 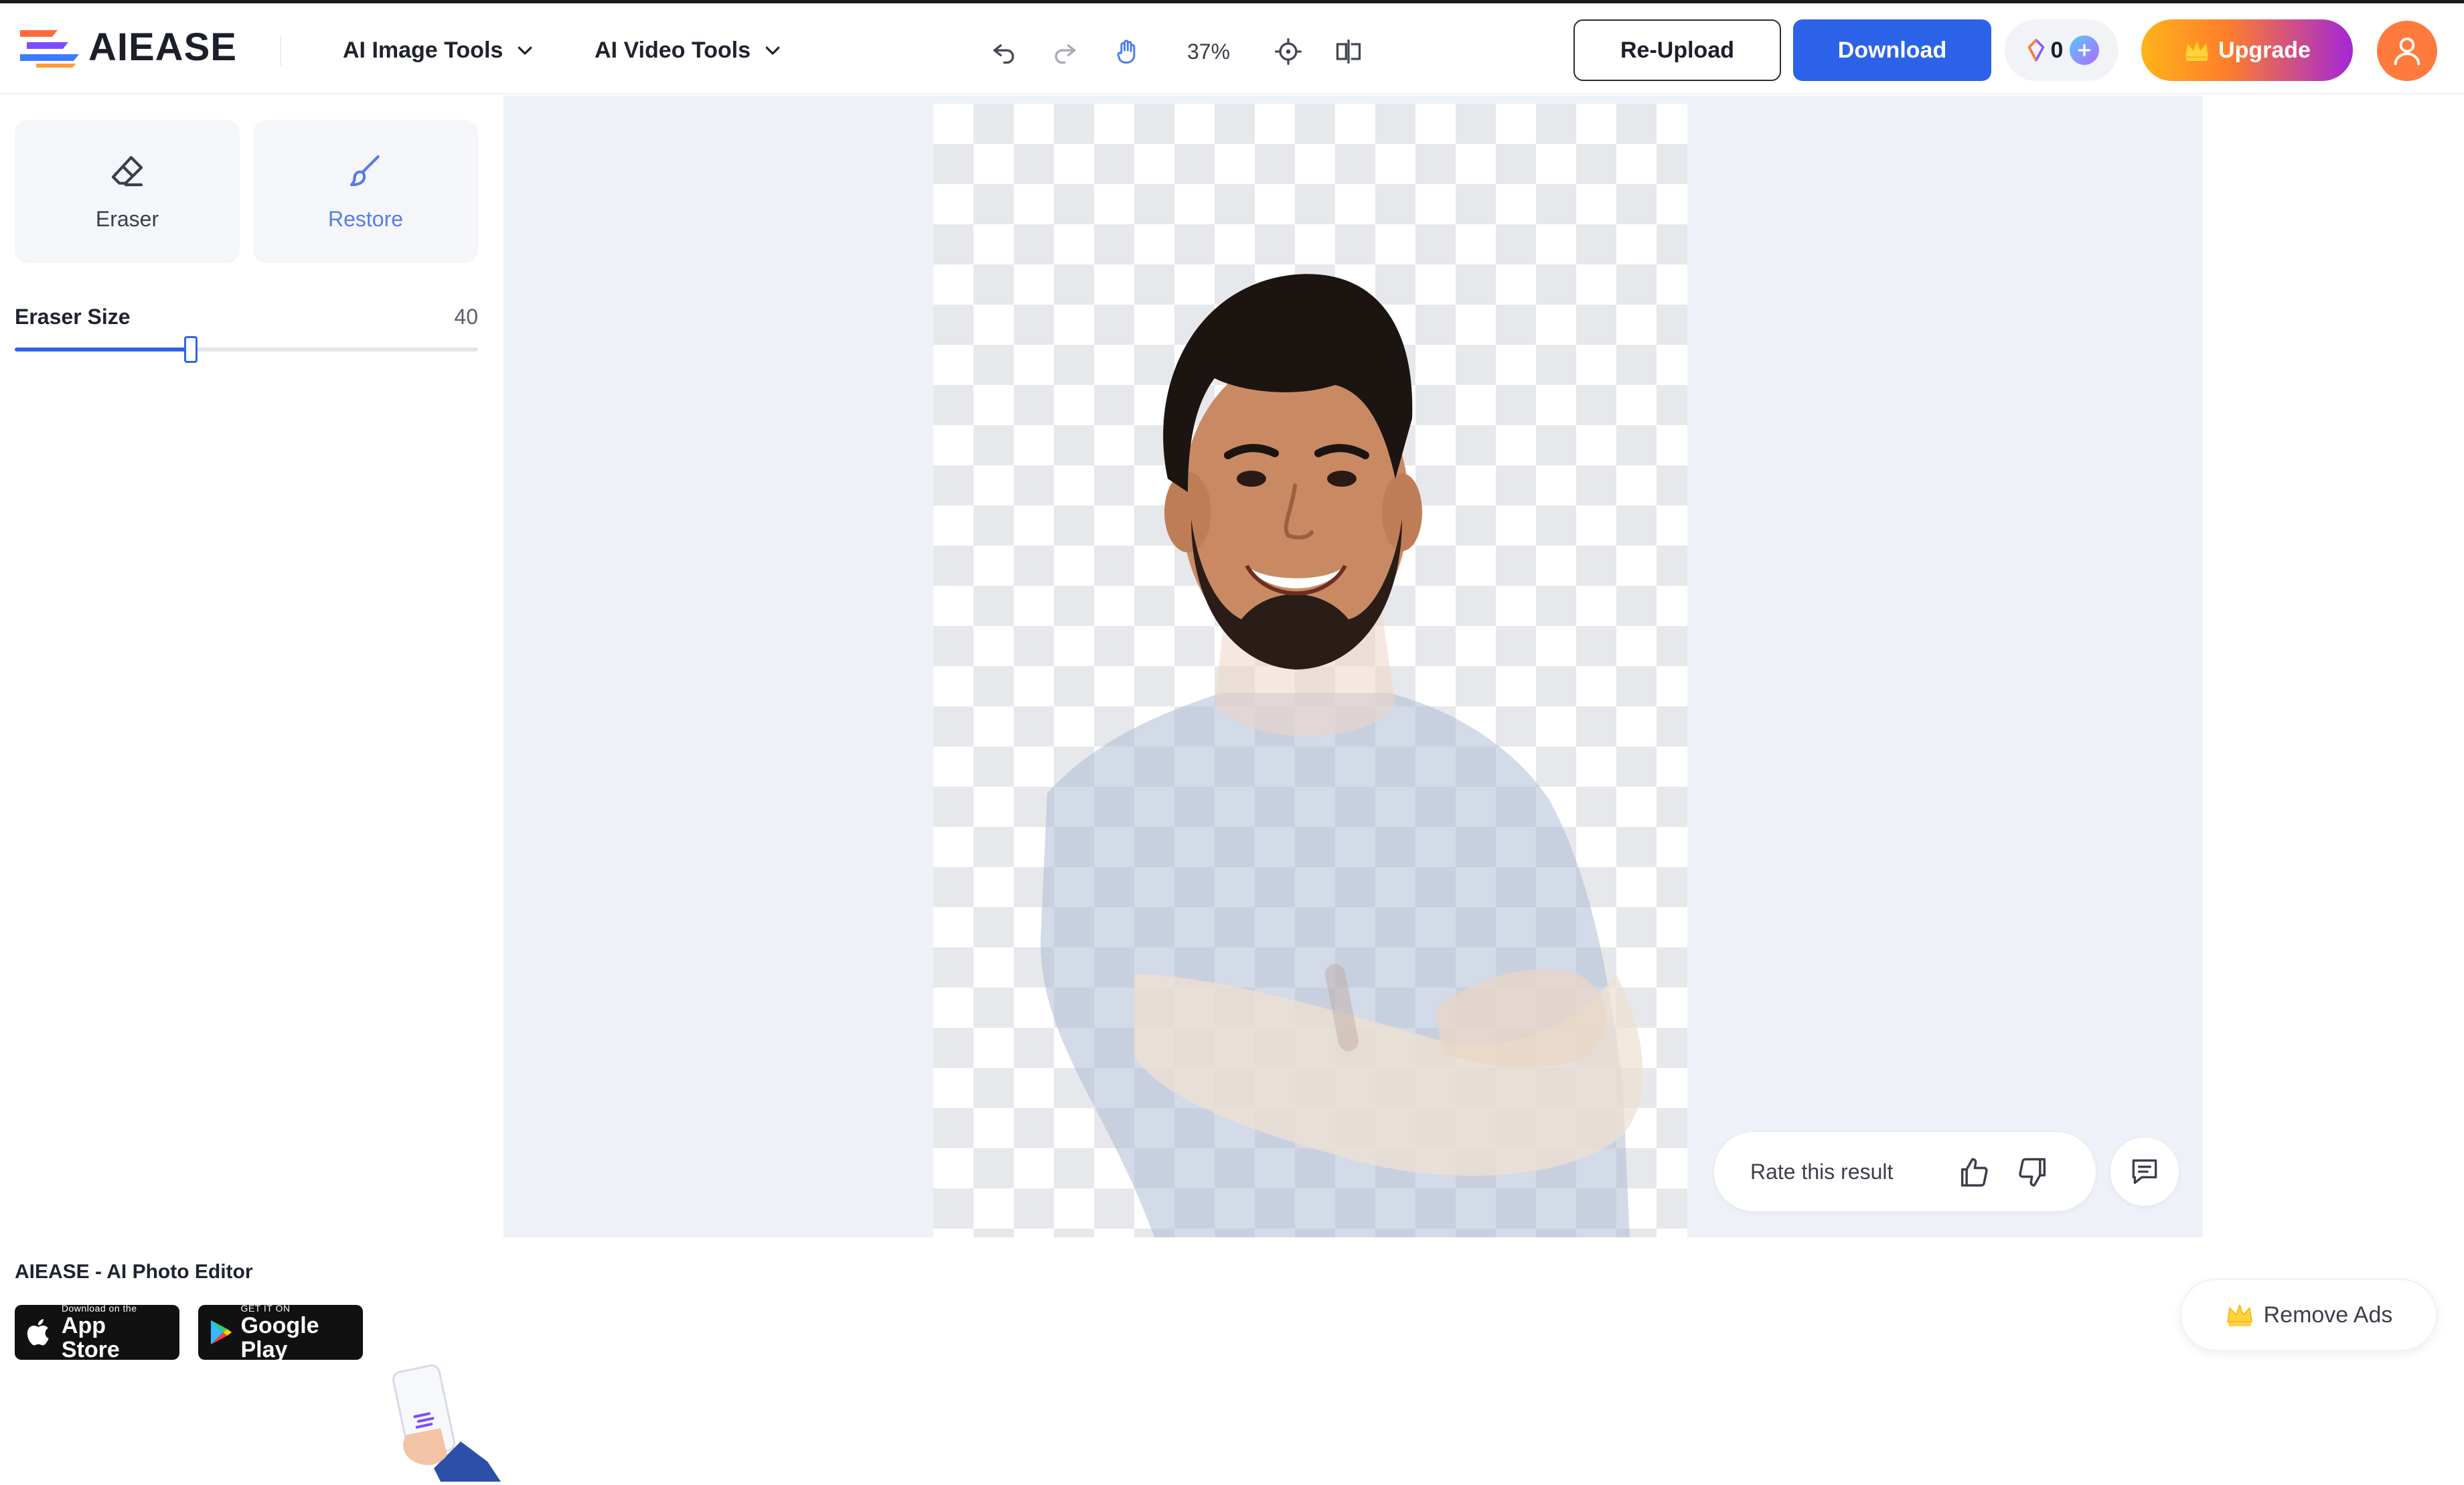 I want to click on chat-feedback-icon, so click(x=2144, y=1171).